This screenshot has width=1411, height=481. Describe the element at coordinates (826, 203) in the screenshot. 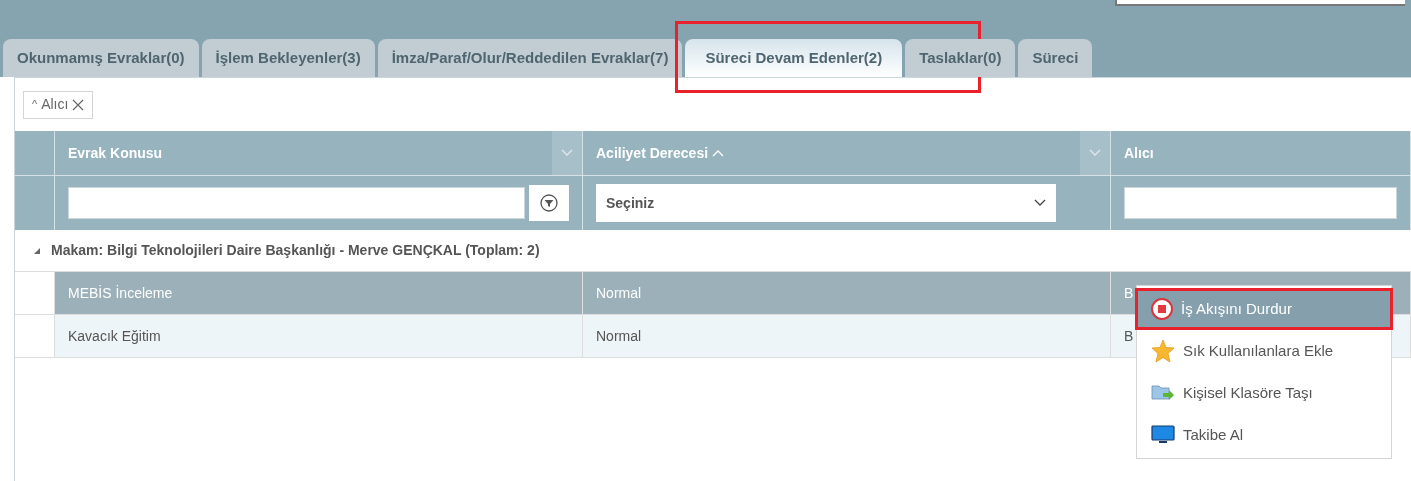

I see `select-field: Seçiniz` at that location.